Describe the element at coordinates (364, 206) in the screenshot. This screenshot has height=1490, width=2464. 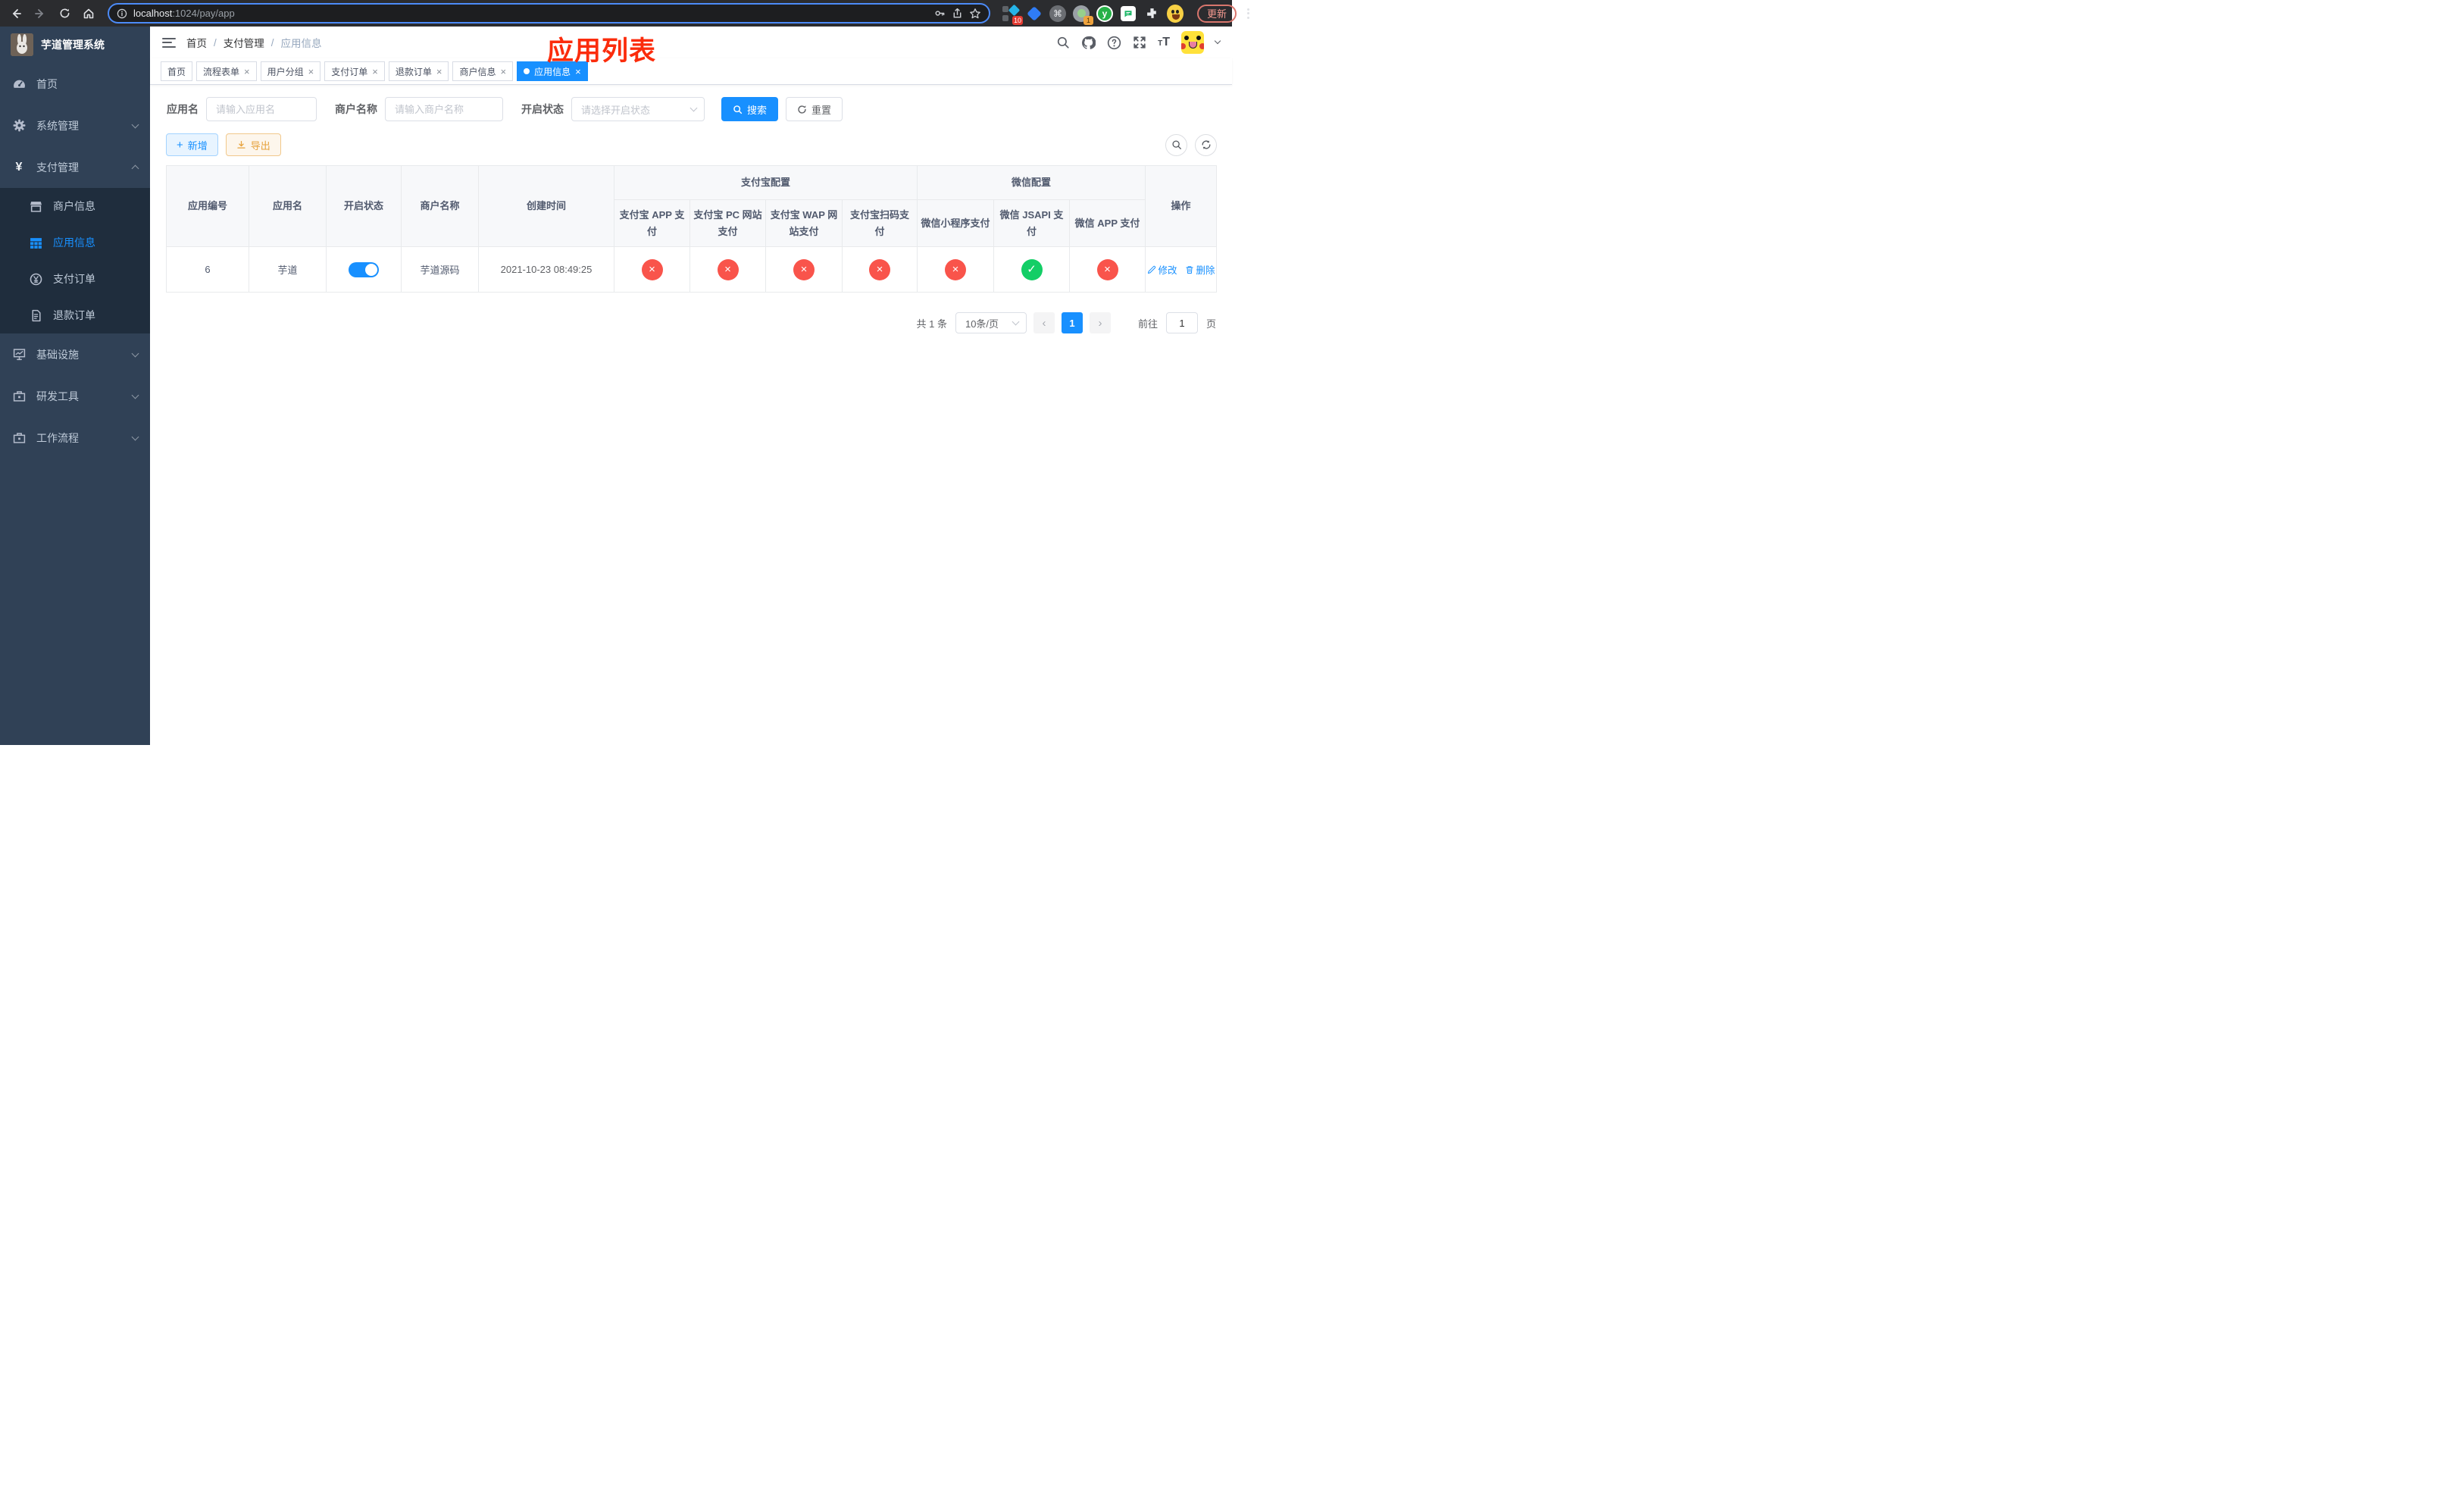
I see `col-status: 开启状态` at that location.